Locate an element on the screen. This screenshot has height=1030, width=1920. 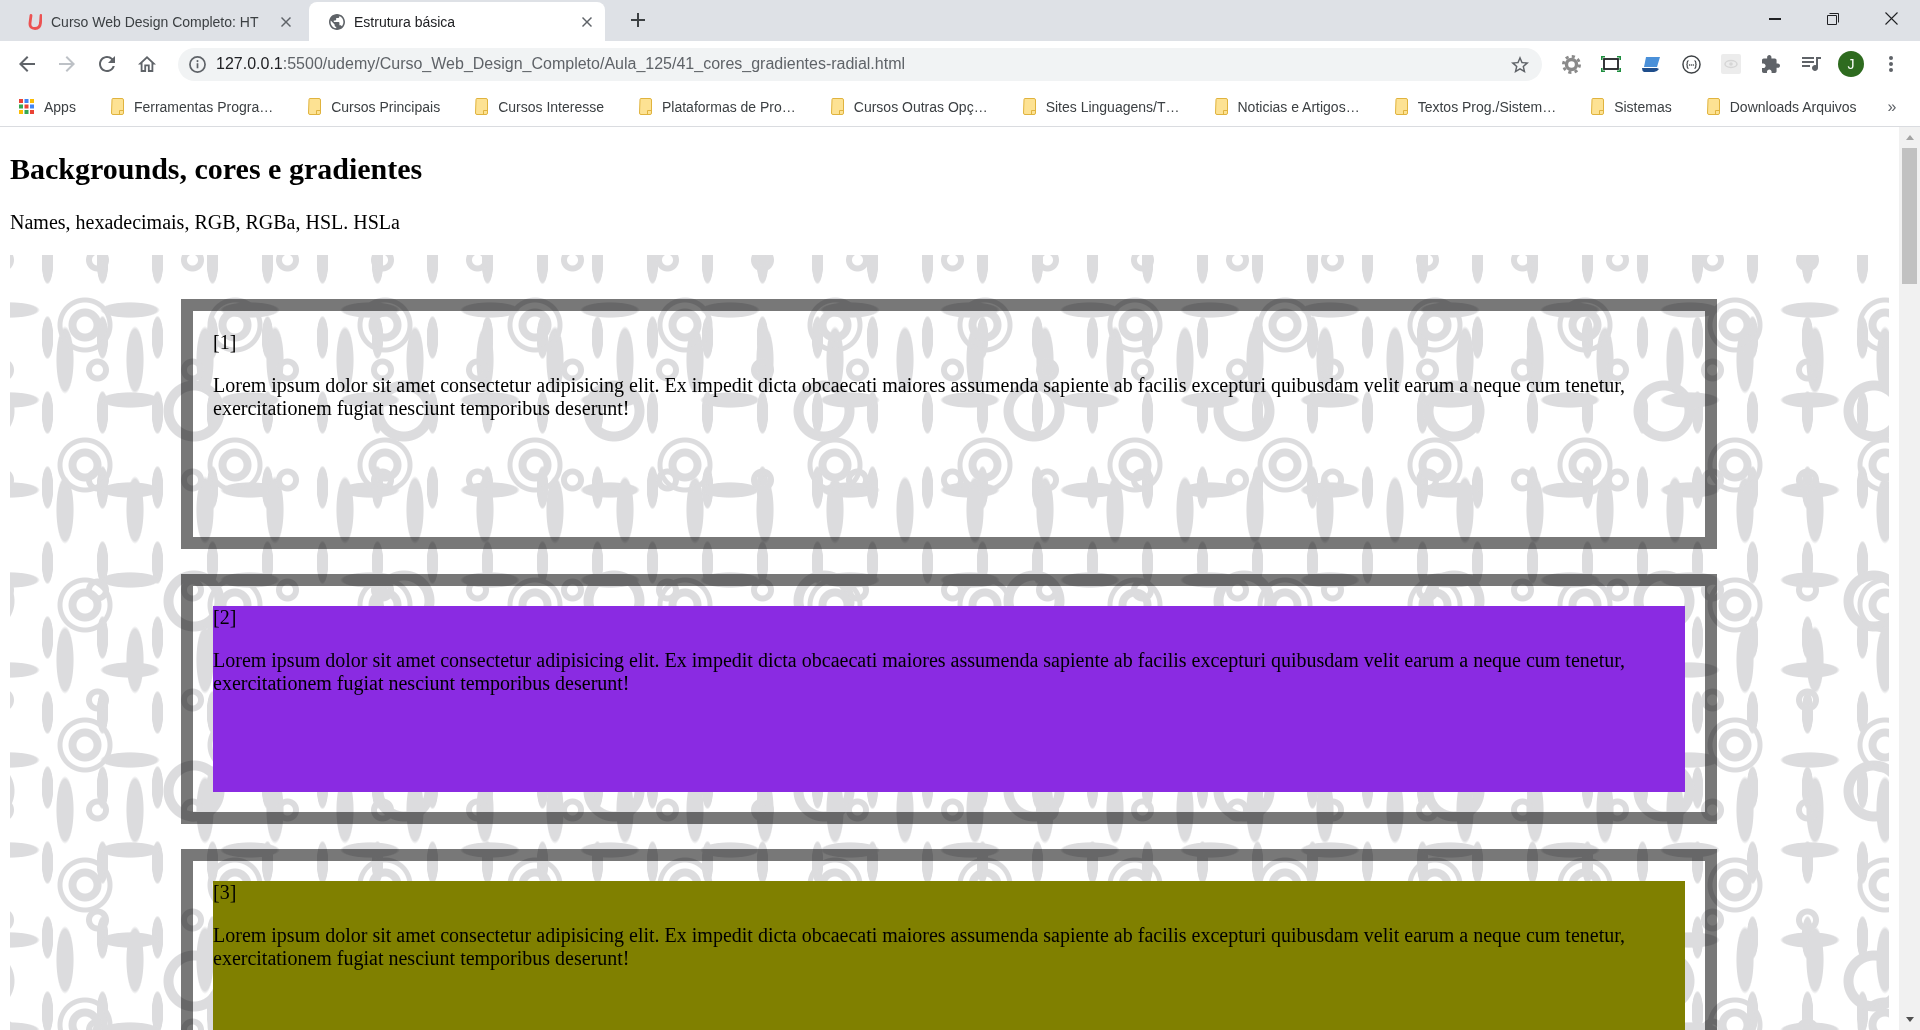
profile-avatar-button: J is located at coordinates (1851, 64).